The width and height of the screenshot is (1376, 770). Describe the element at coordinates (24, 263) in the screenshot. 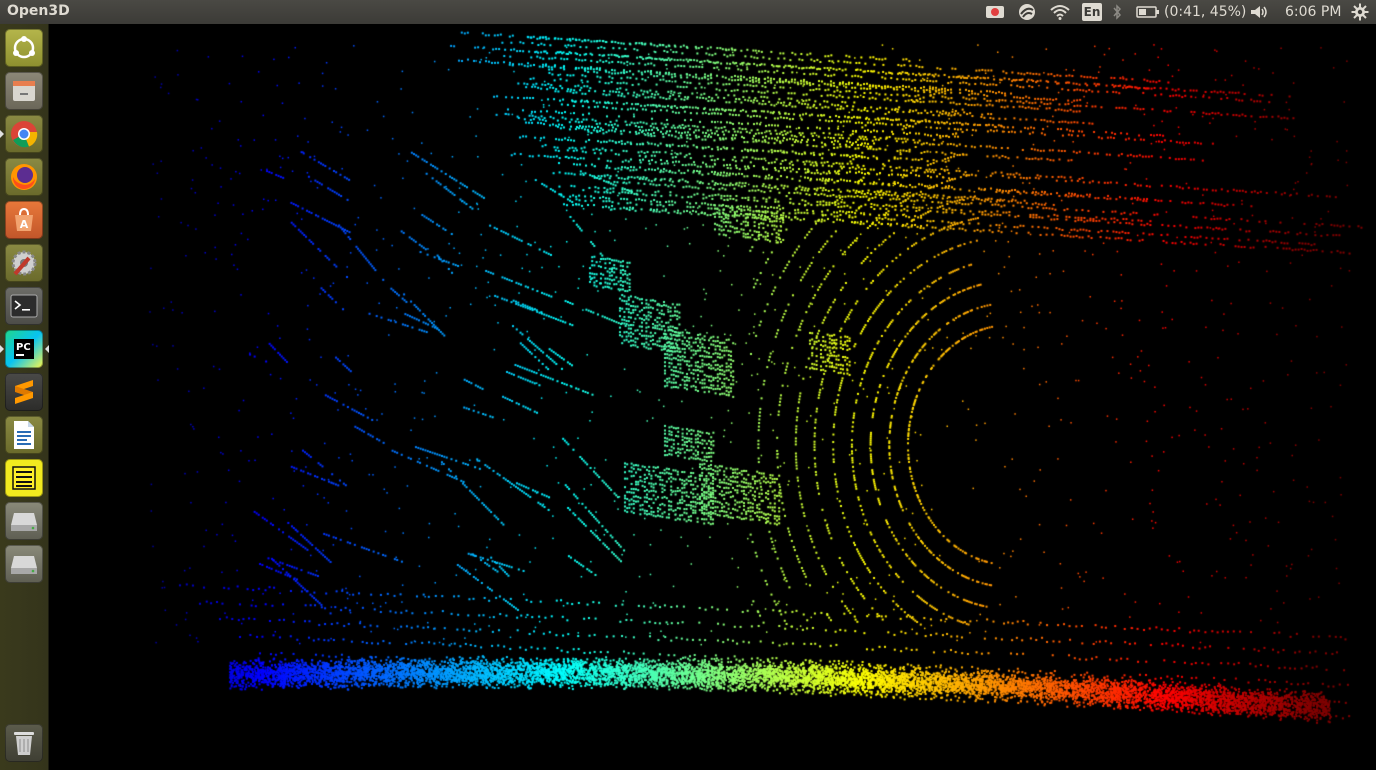

I see `system-settings-icon` at that location.